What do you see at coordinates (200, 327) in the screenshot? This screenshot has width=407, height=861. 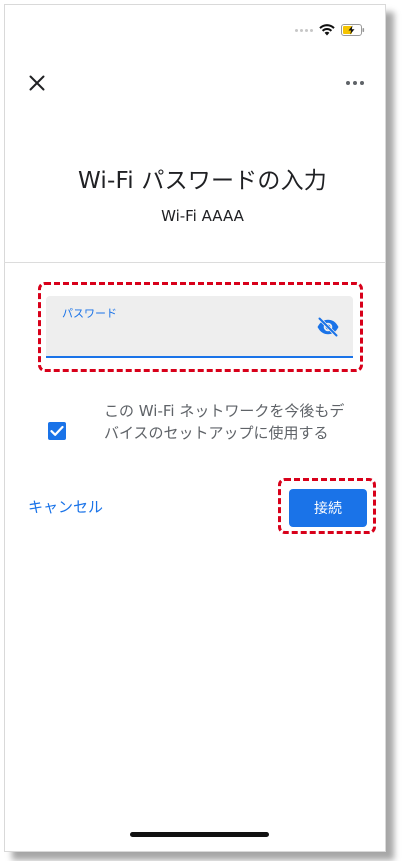 I see `highlight-password-field` at bounding box center [200, 327].